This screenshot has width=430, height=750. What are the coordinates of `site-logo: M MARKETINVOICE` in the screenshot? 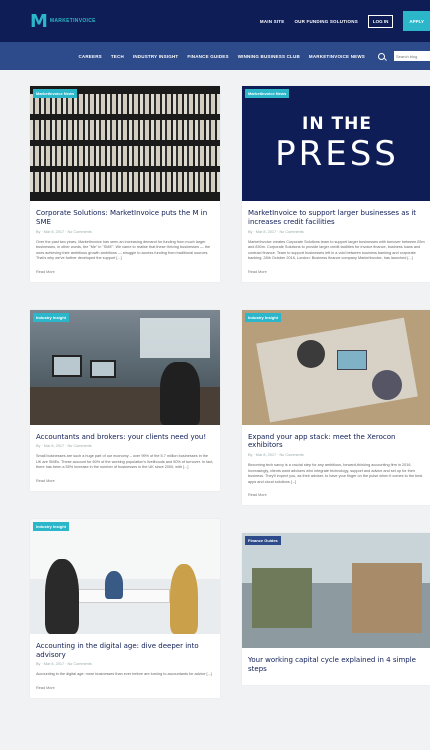 It's located at (63, 21).